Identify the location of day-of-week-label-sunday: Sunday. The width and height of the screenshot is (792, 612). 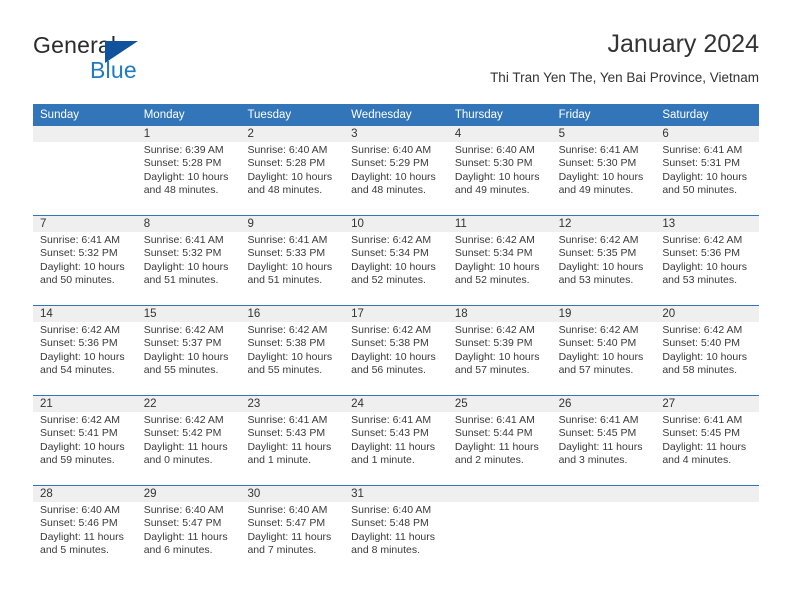
(60, 115).